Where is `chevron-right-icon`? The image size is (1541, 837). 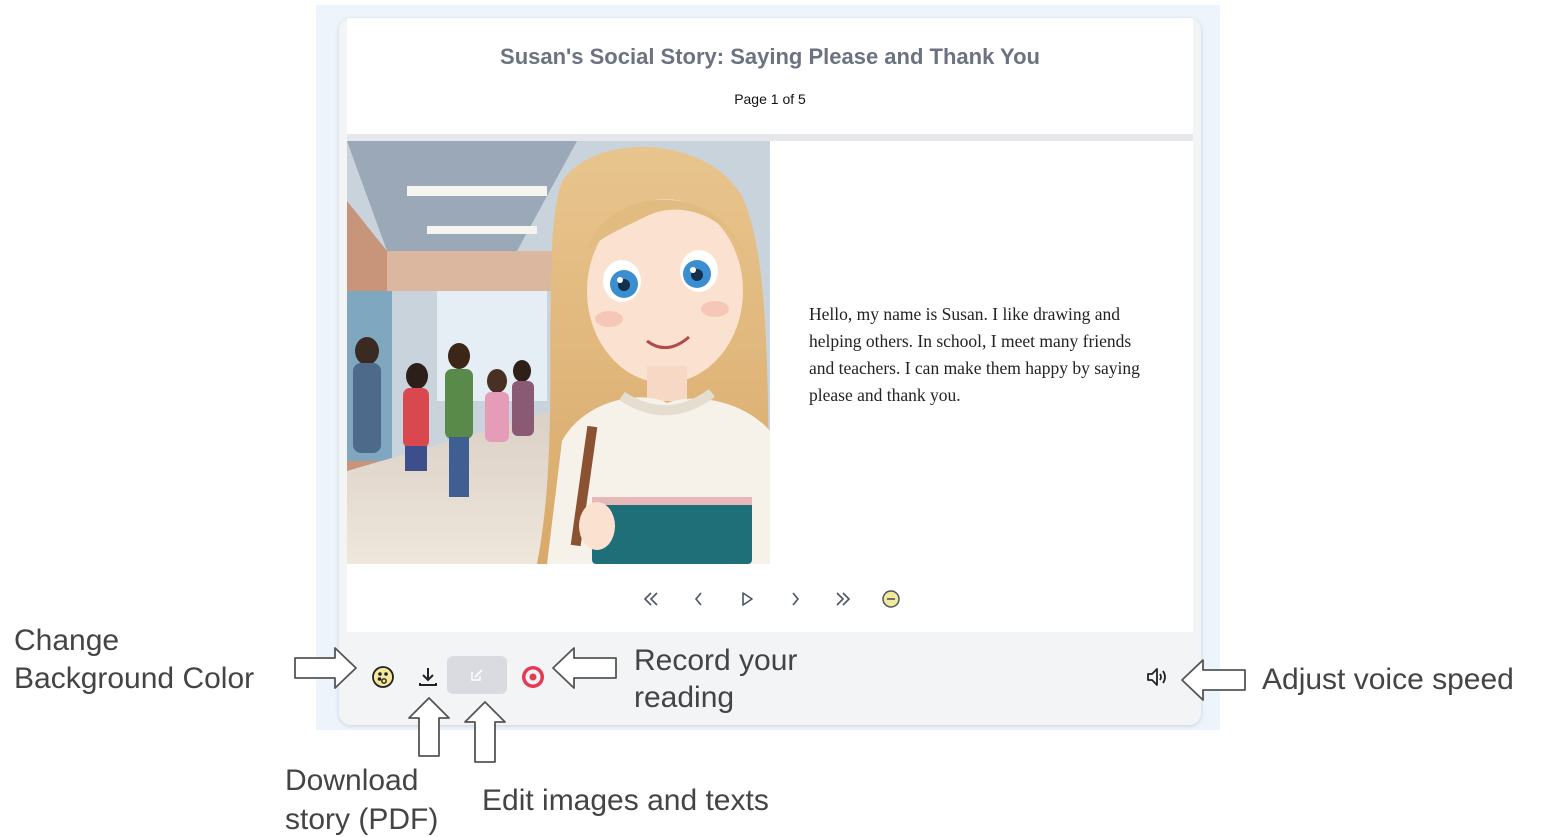
chevron-right-icon is located at coordinates (796, 599).